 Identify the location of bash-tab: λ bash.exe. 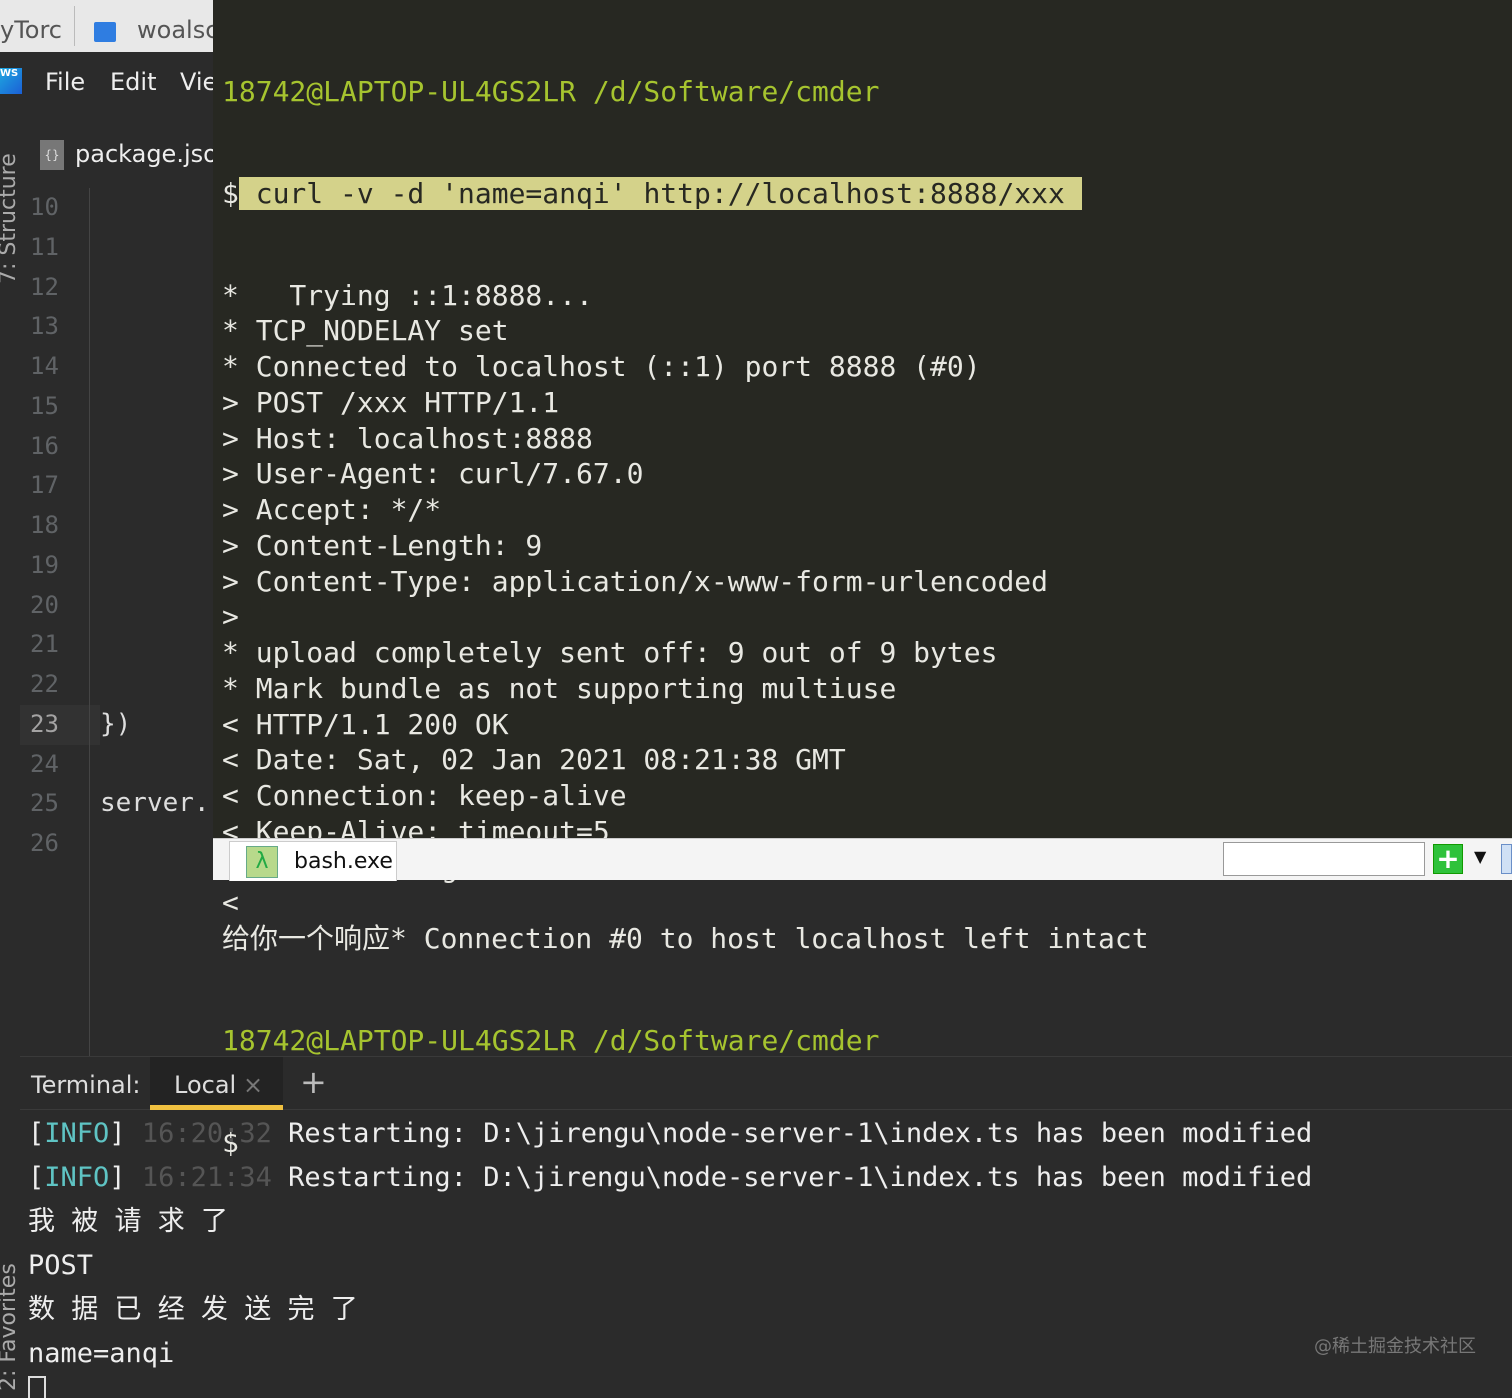
(313, 861).